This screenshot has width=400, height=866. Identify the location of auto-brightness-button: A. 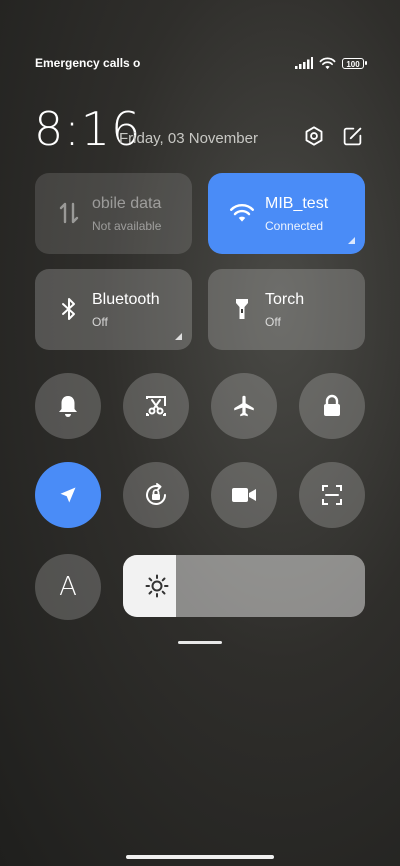
(68, 587).